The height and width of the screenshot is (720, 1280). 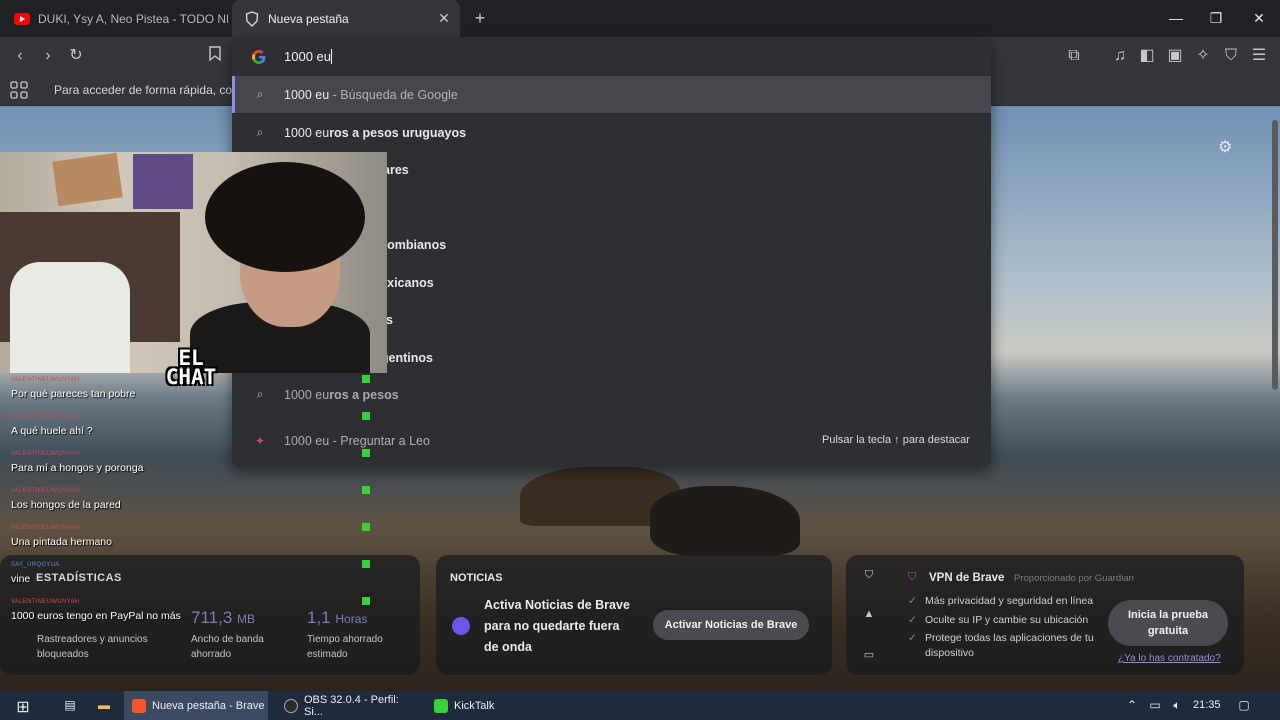 What do you see at coordinates (1132, 706) in the screenshot?
I see `chevron-up-icon: ⌃` at bounding box center [1132, 706].